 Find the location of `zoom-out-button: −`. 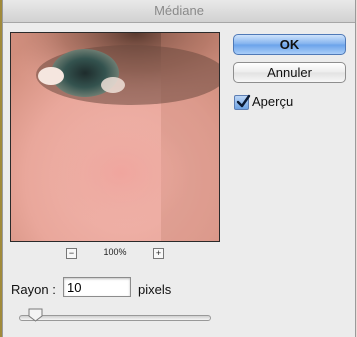

zoom-out-button: − is located at coordinates (71, 253).